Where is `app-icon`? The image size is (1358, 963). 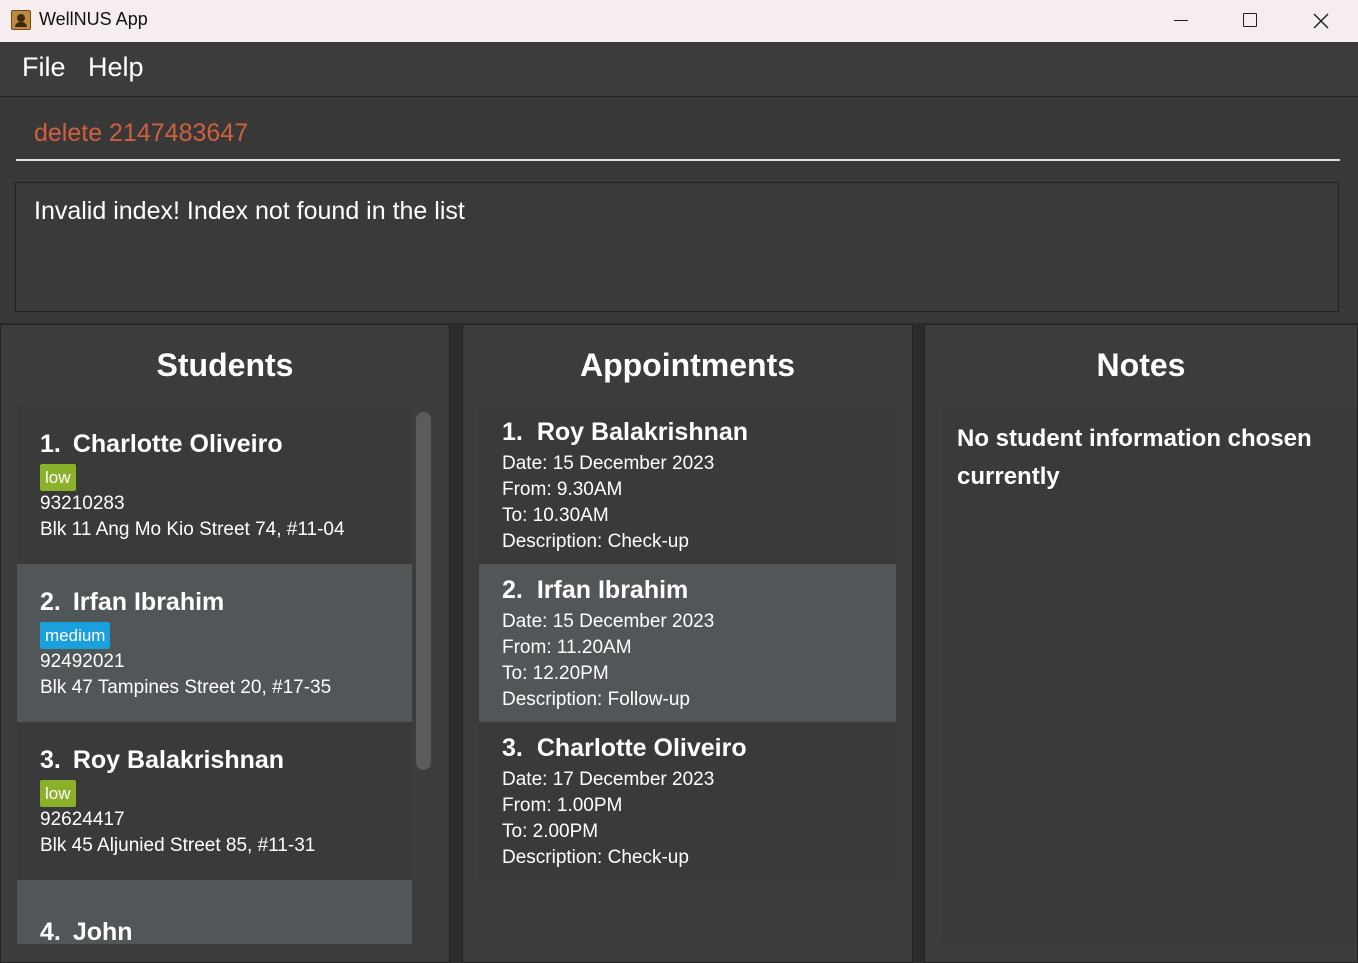 app-icon is located at coordinates (21, 20).